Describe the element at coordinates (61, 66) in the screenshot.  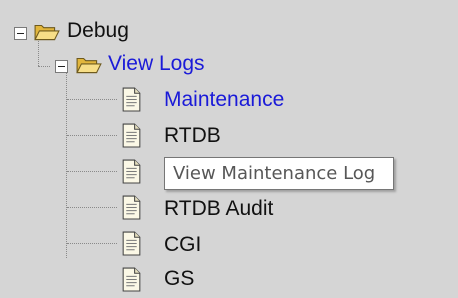
I see `view-logs-collapse-toggle` at that location.